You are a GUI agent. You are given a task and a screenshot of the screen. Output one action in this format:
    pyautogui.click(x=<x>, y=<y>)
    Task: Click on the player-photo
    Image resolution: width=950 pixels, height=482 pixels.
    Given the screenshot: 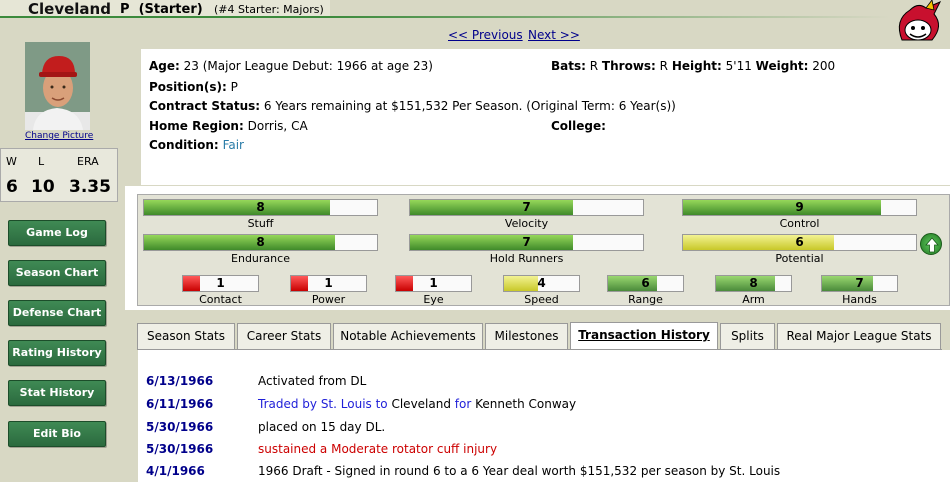 What is the action you would take?
    pyautogui.click(x=57, y=86)
    